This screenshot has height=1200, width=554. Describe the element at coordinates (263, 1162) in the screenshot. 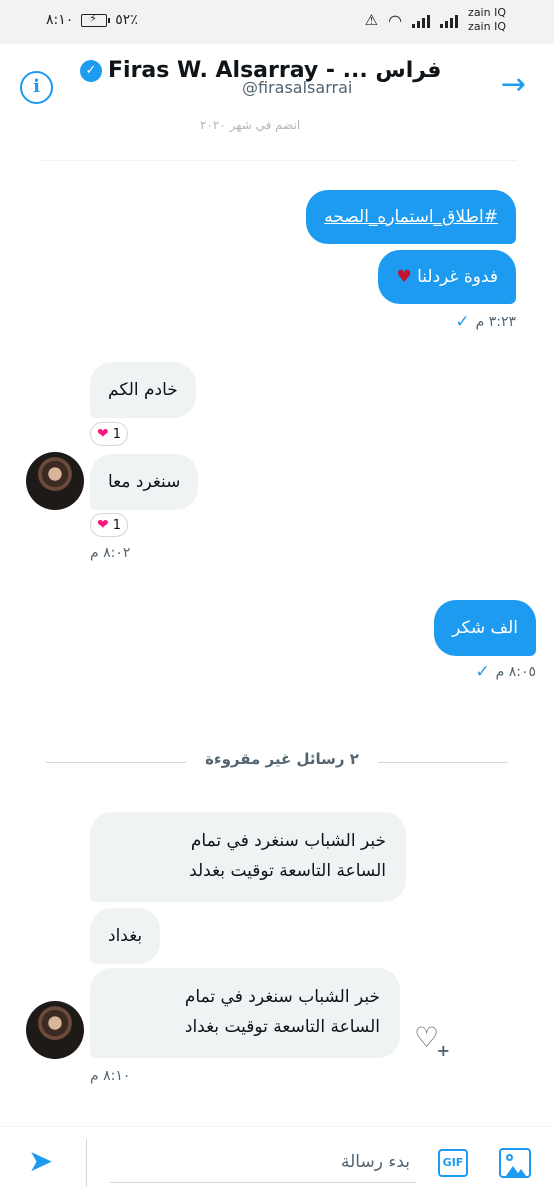

I see `message-input` at that location.